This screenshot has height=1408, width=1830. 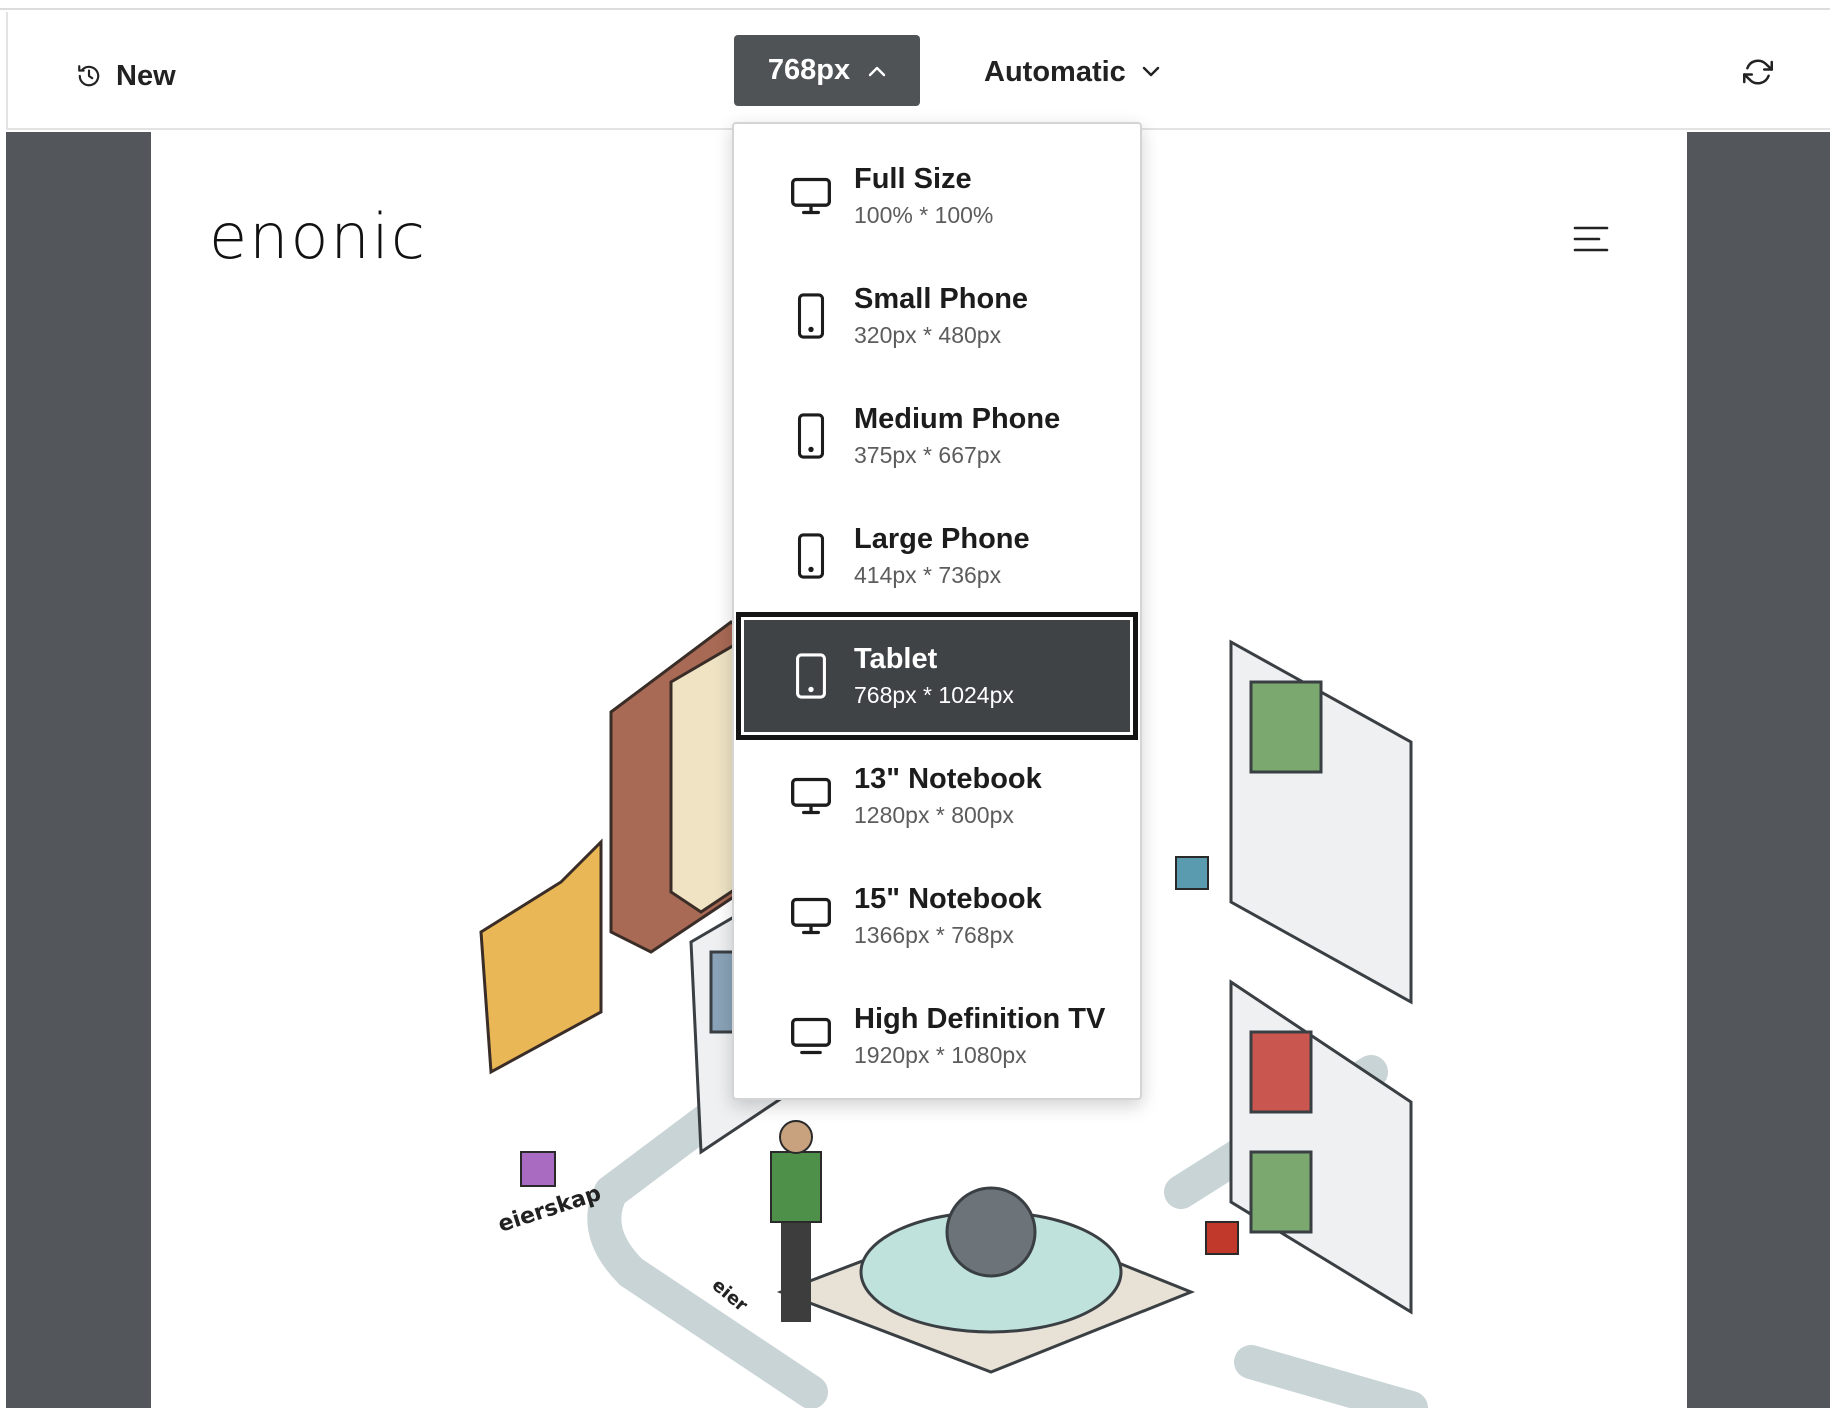 What do you see at coordinates (146, 75) in the screenshot?
I see `new-label: New` at bounding box center [146, 75].